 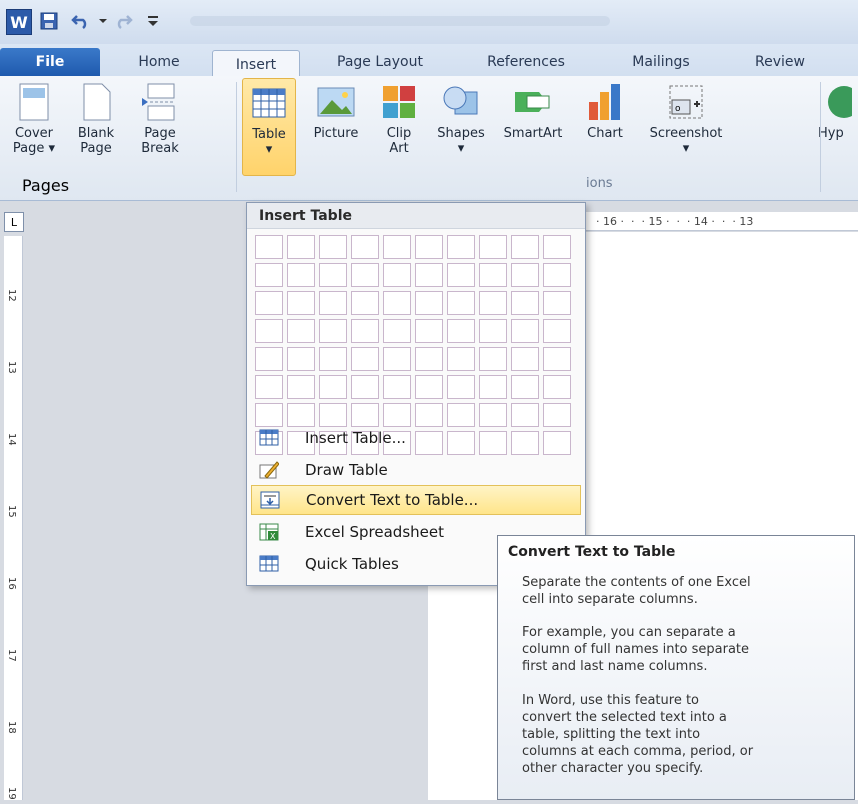 What do you see at coordinates (605, 133) in the screenshot?
I see `chart-label: Chart` at bounding box center [605, 133].